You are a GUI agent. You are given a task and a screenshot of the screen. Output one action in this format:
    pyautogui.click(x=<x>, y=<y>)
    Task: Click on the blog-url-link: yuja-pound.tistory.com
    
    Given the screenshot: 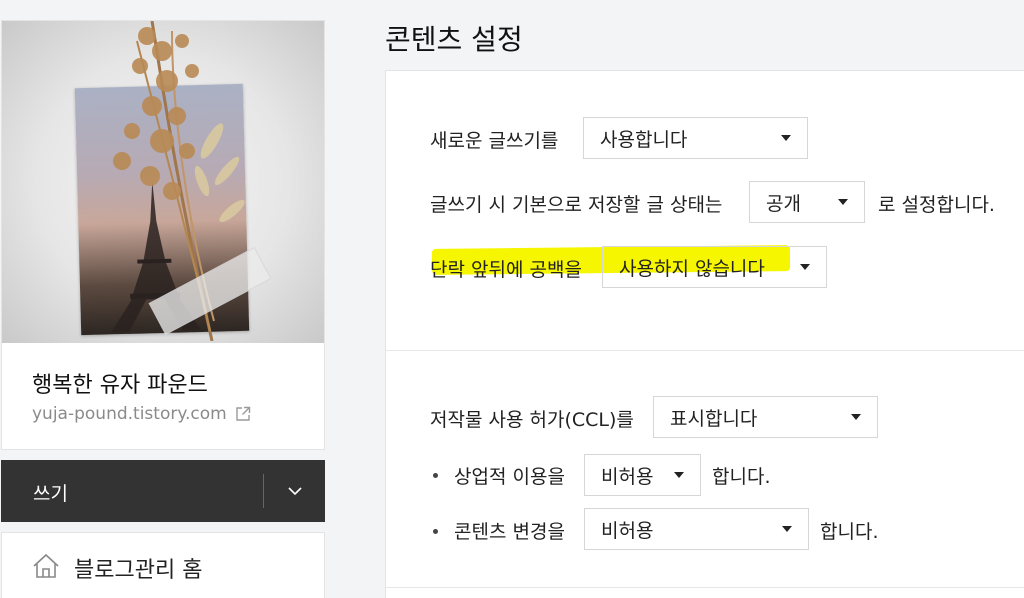 What is the action you would take?
    pyautogui.click(x=141, y=414)
    